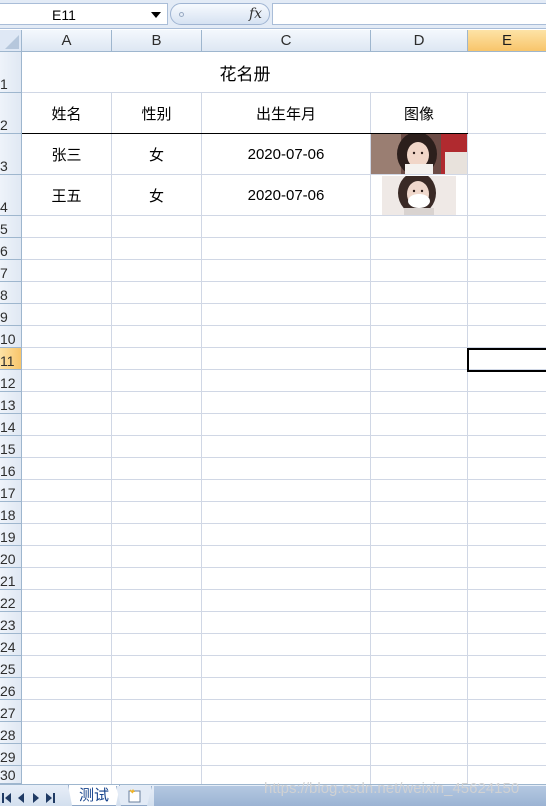 The height and width of the screenshot is (806, 546). Describe the element at coordinates (11, 491) in the screenshot. I see `row-header: 17` at that location.